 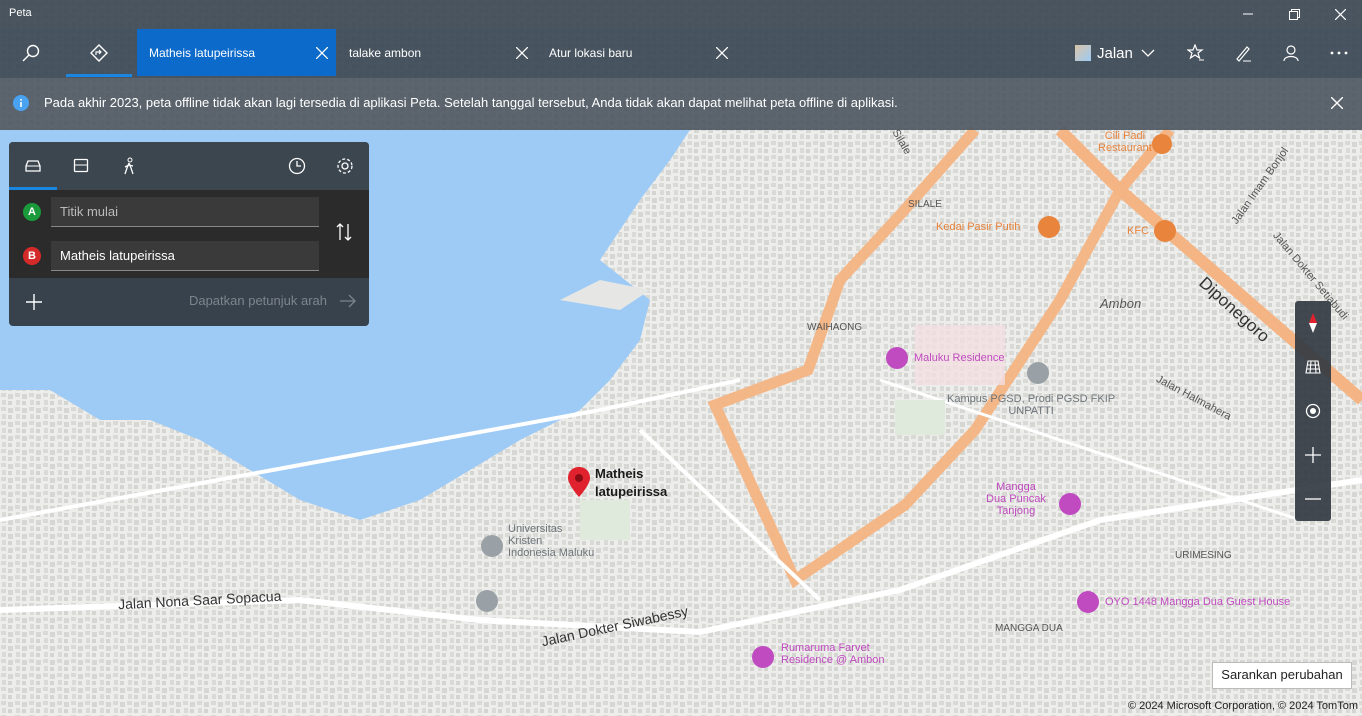 What do you see at coordinates (436, 52) in the screenshot?
I see `tab-talake: talake ambon` at bounding box center [436, 52].